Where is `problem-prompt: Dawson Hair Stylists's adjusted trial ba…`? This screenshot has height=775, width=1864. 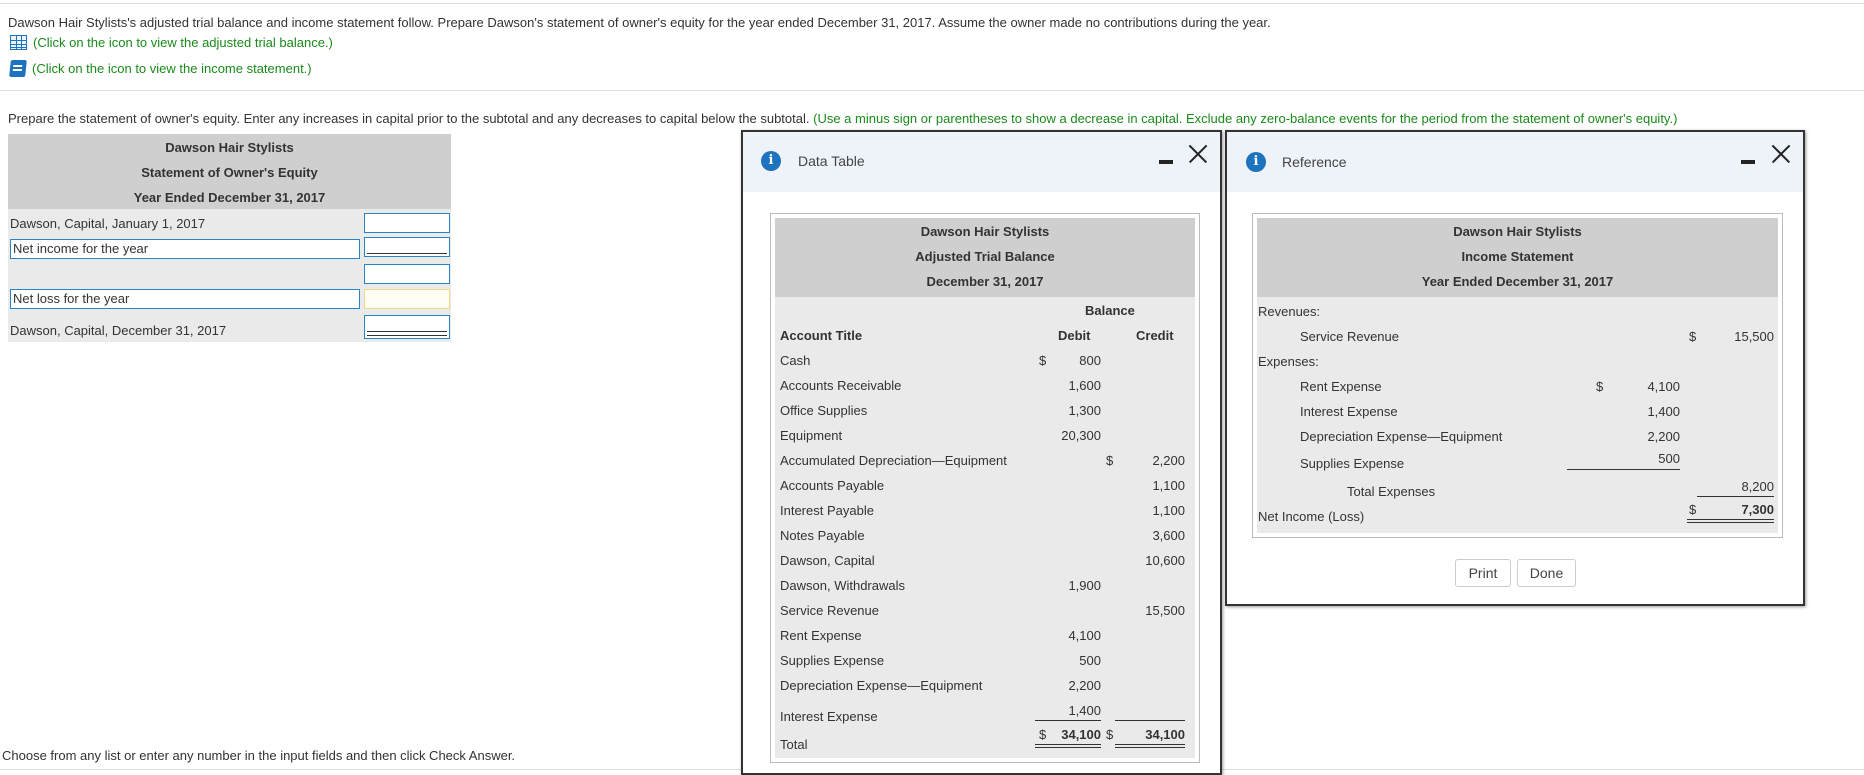 problem-prompt: Dawson Hair Stylists's adjusted trial ba… is located at coordinates (639, 22).